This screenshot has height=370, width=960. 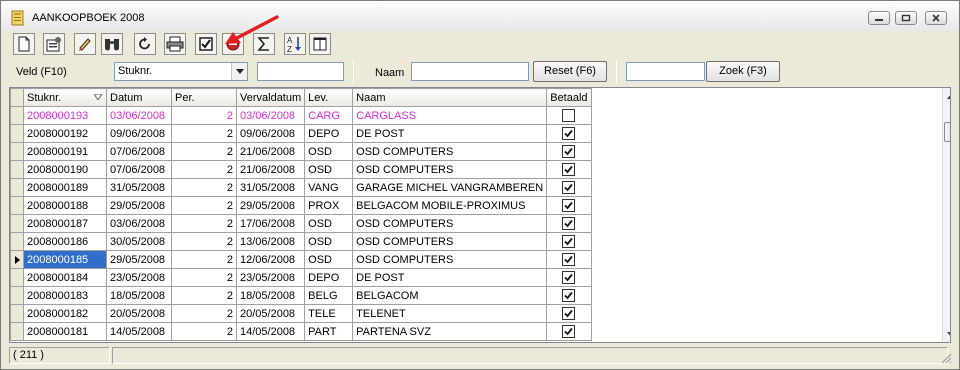 What do you see at coordinates (570, 71) in the screenshot?
I see `reset-button: Reset (F6)` at bounding box center [570, 71].